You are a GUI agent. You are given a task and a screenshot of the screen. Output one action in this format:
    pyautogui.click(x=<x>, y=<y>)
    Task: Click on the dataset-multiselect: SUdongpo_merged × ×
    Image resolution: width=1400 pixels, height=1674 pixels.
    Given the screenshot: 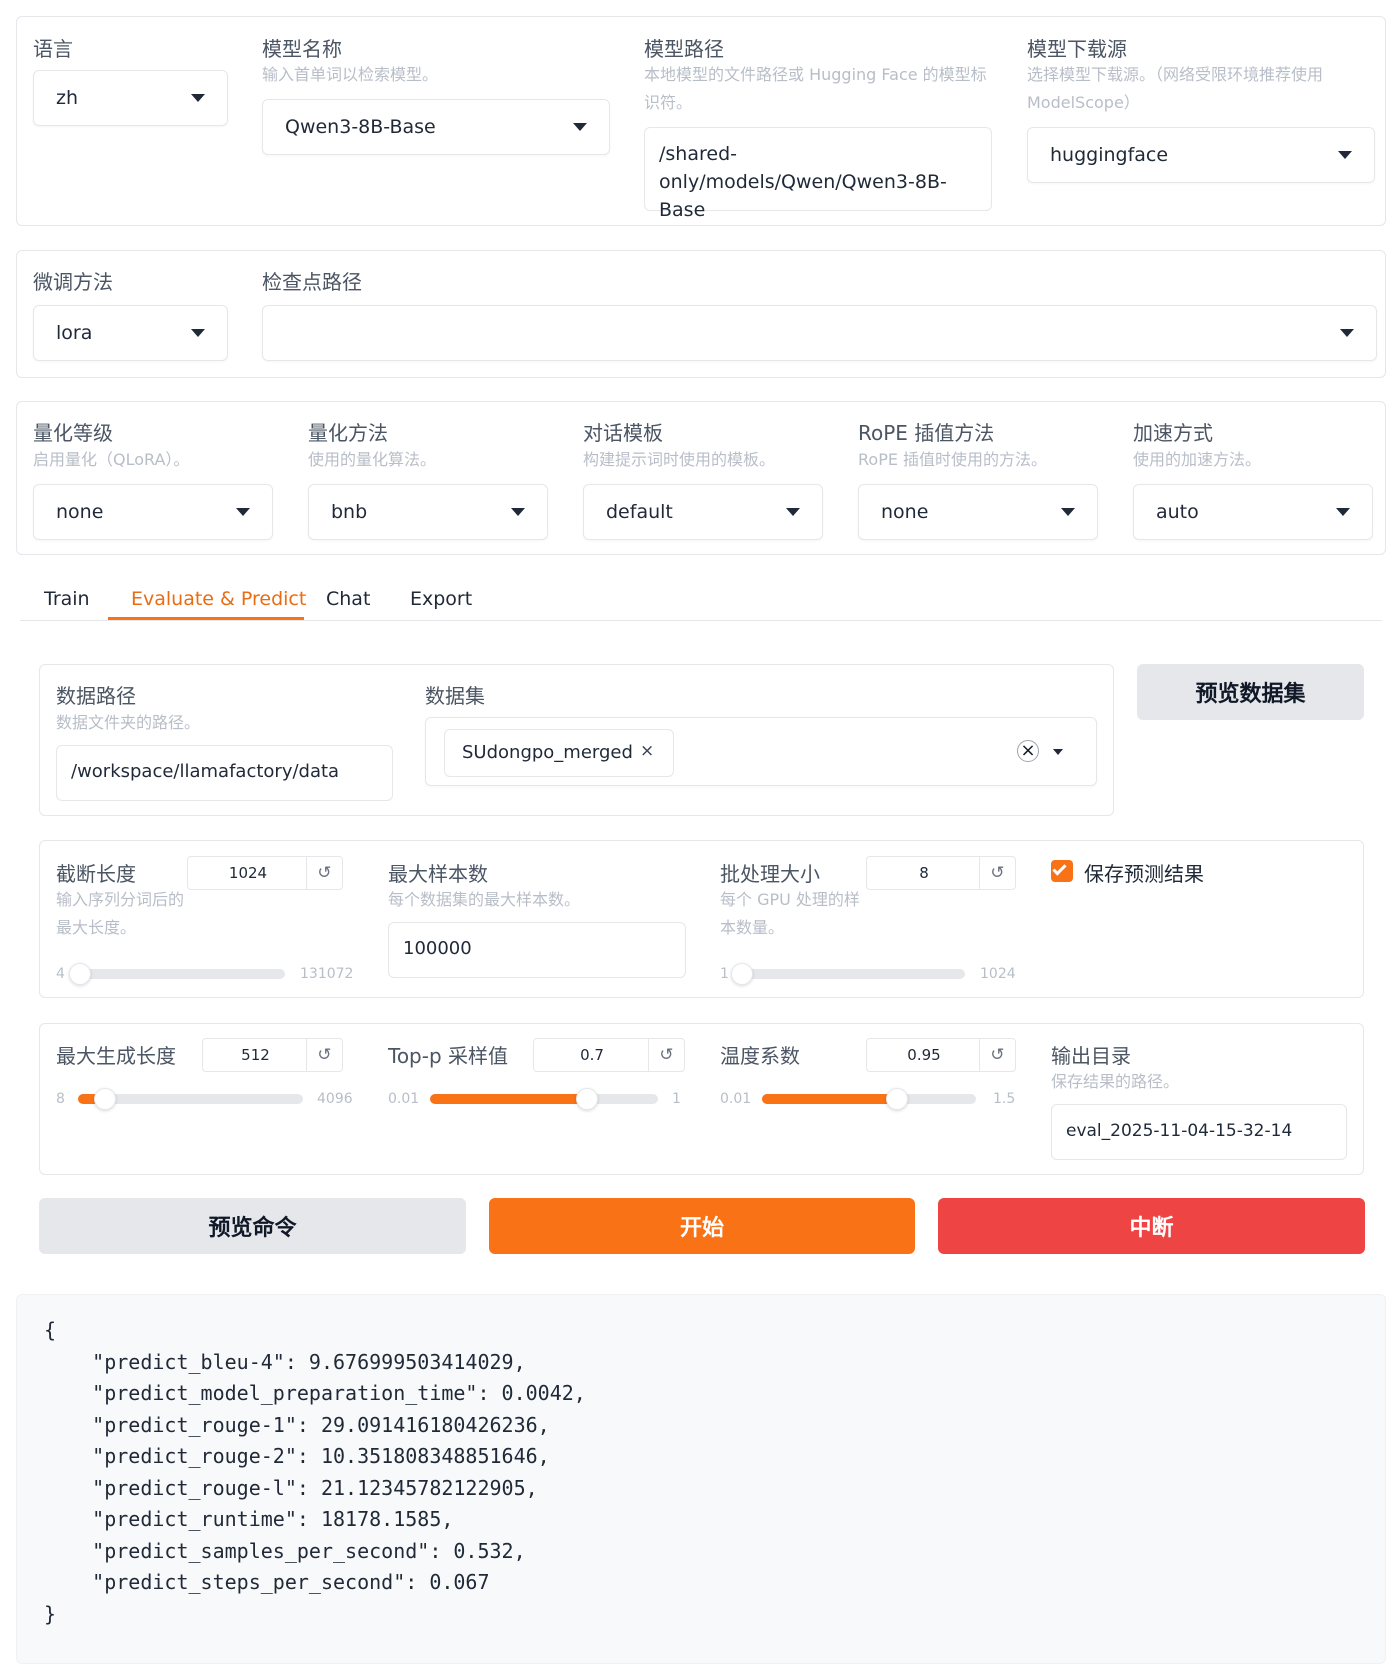 What is the action you would take?
    pyautogui.click(x=761, y=751)
    